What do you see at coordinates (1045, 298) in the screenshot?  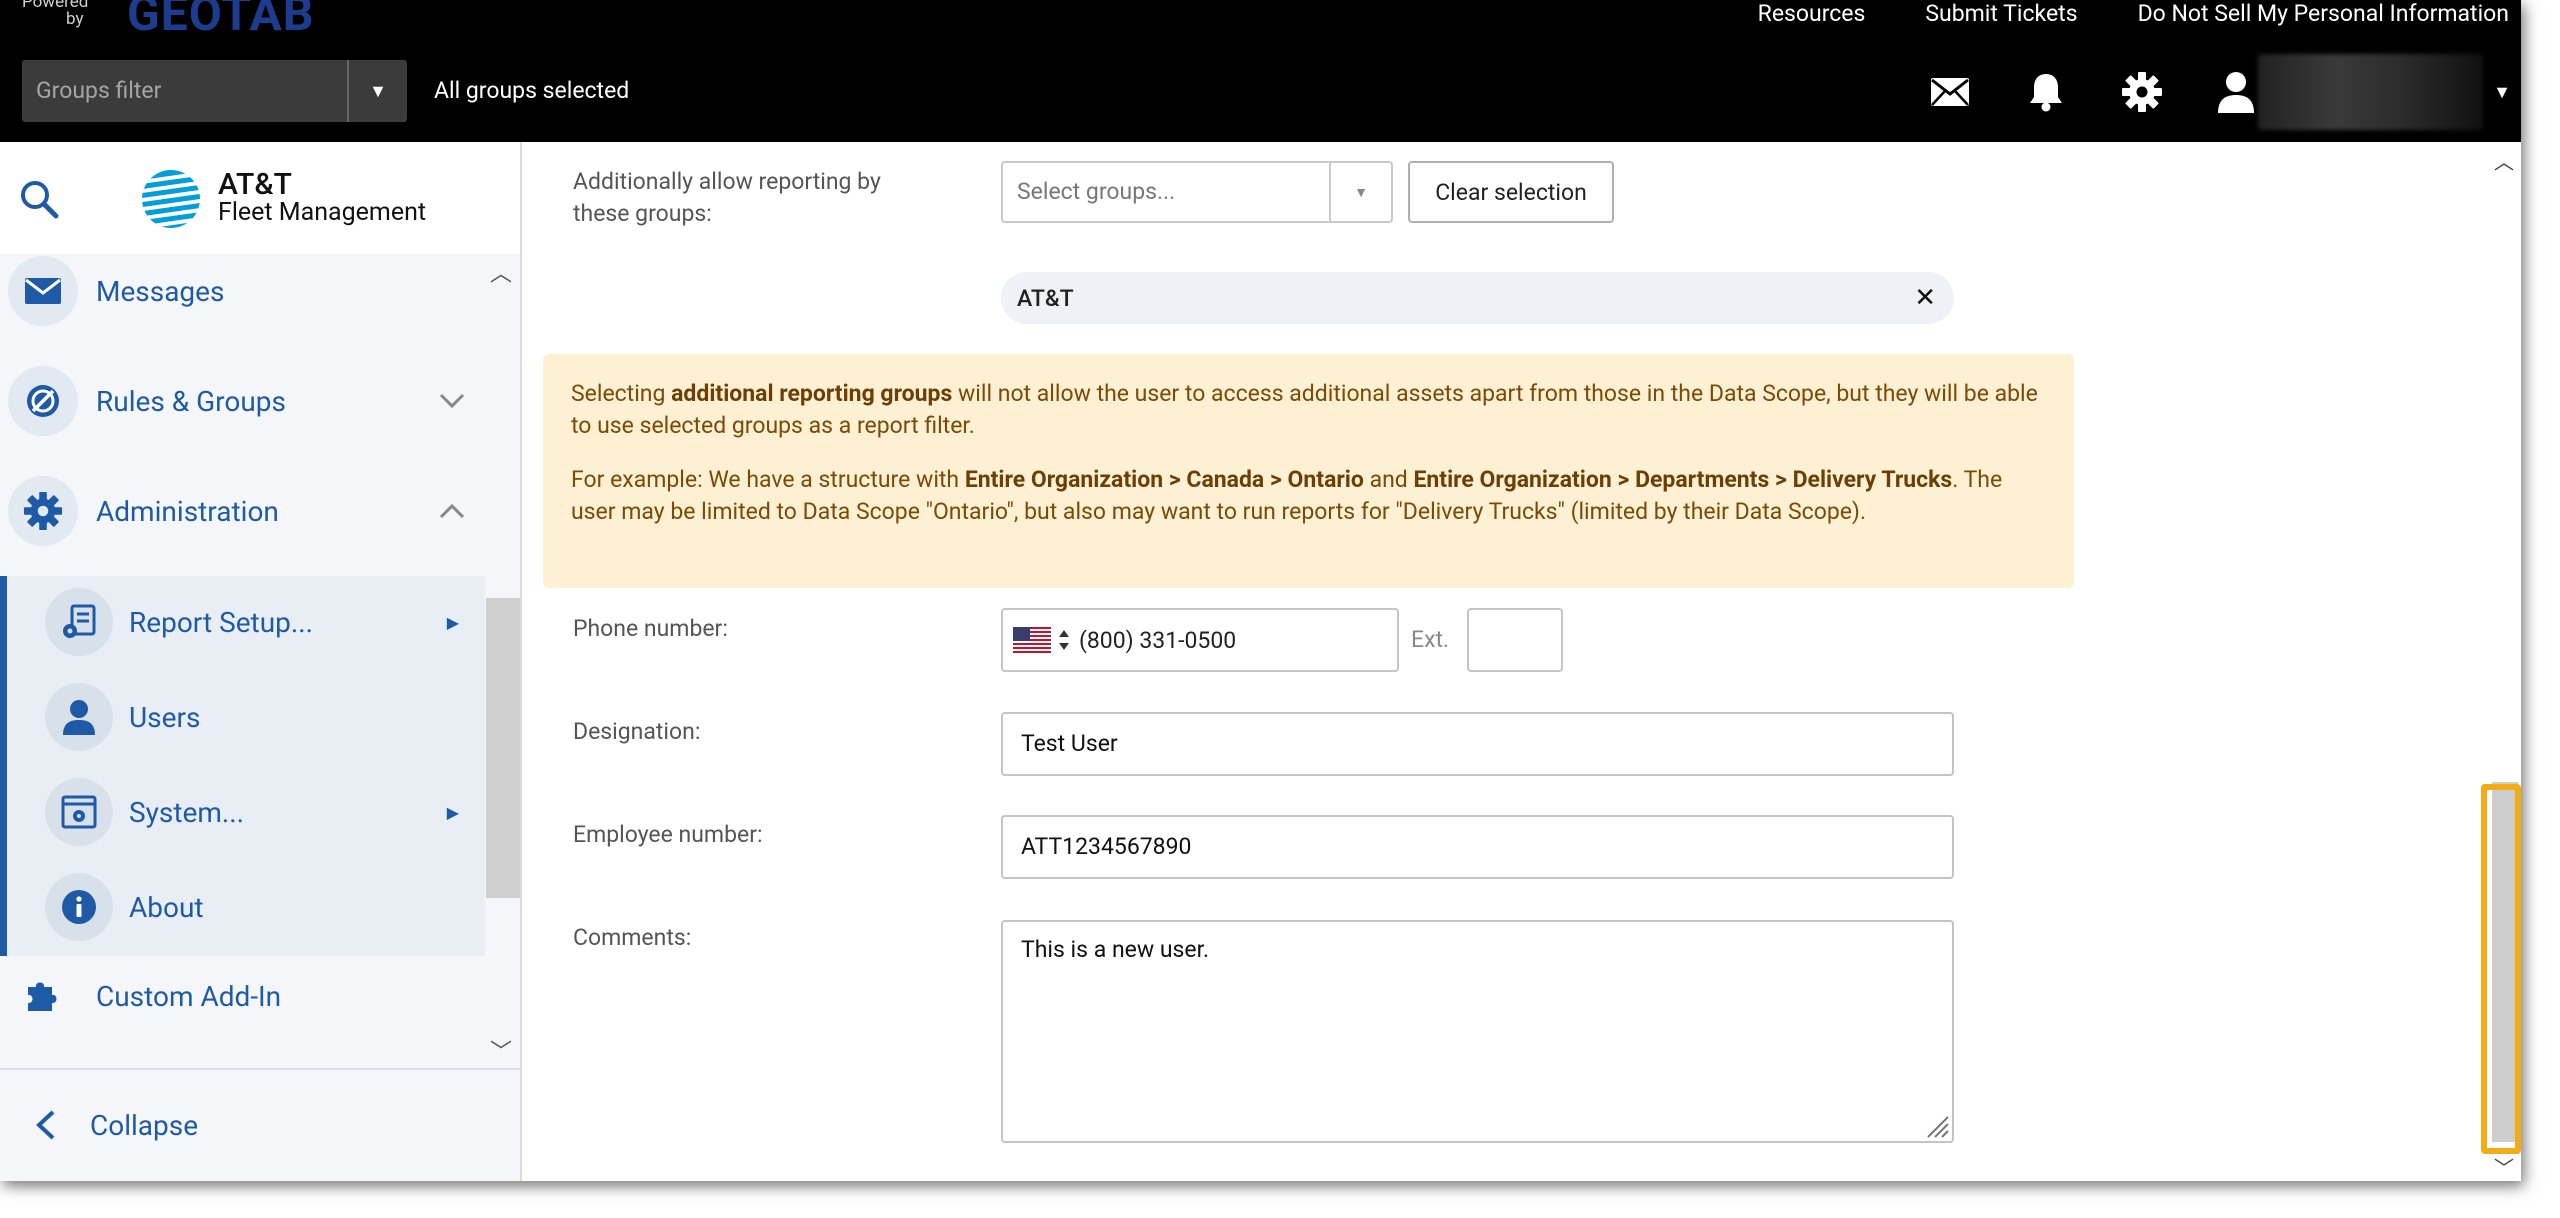 I see `group-chip-label: AT&T` at bounding box center [1045, 298].